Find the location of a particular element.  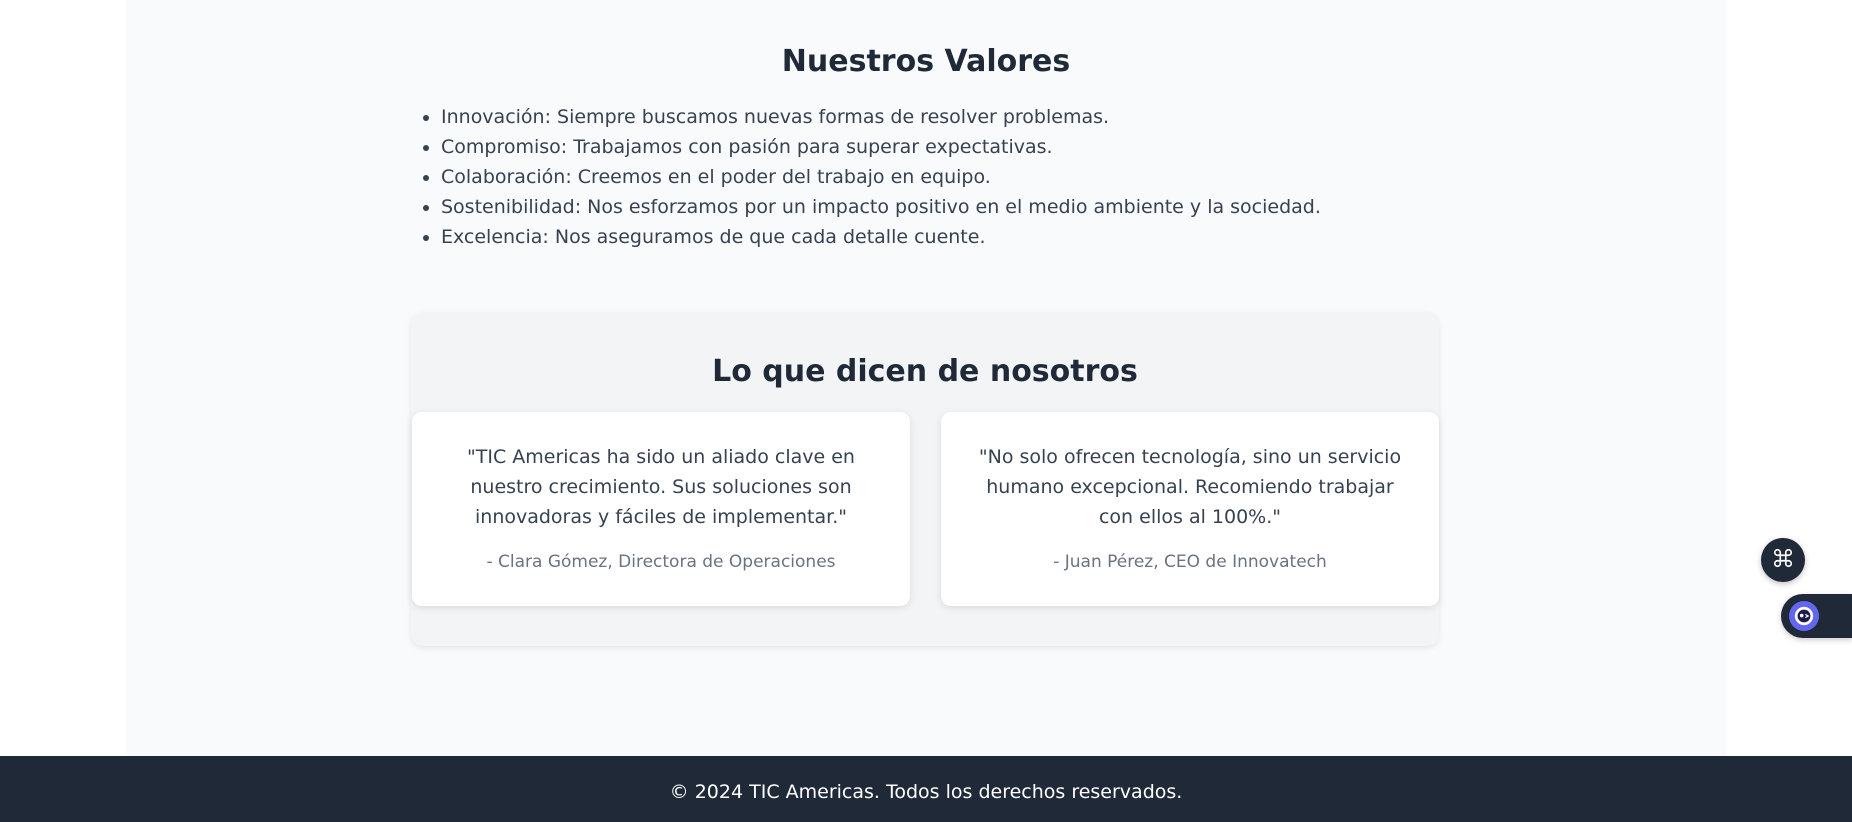

testimonial-author: - Clara Gómez, Directora de Operaciones is located at coordinates (661, 562).